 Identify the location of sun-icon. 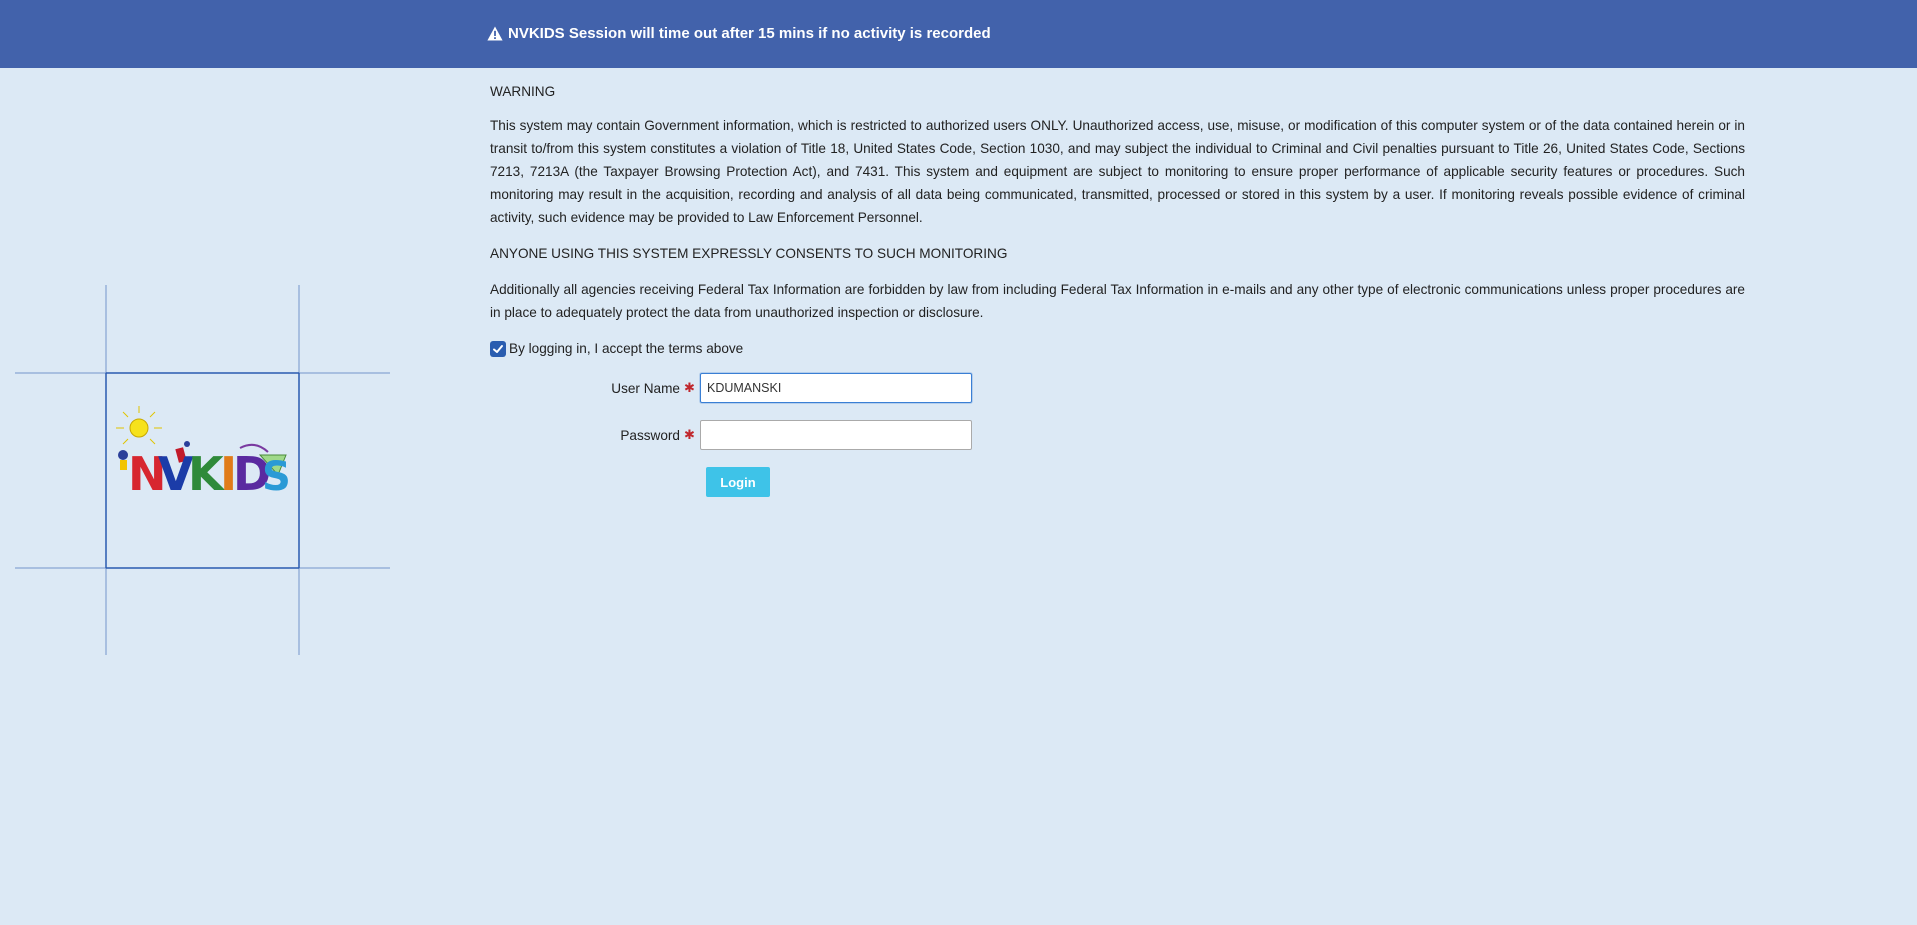
(139, 425).